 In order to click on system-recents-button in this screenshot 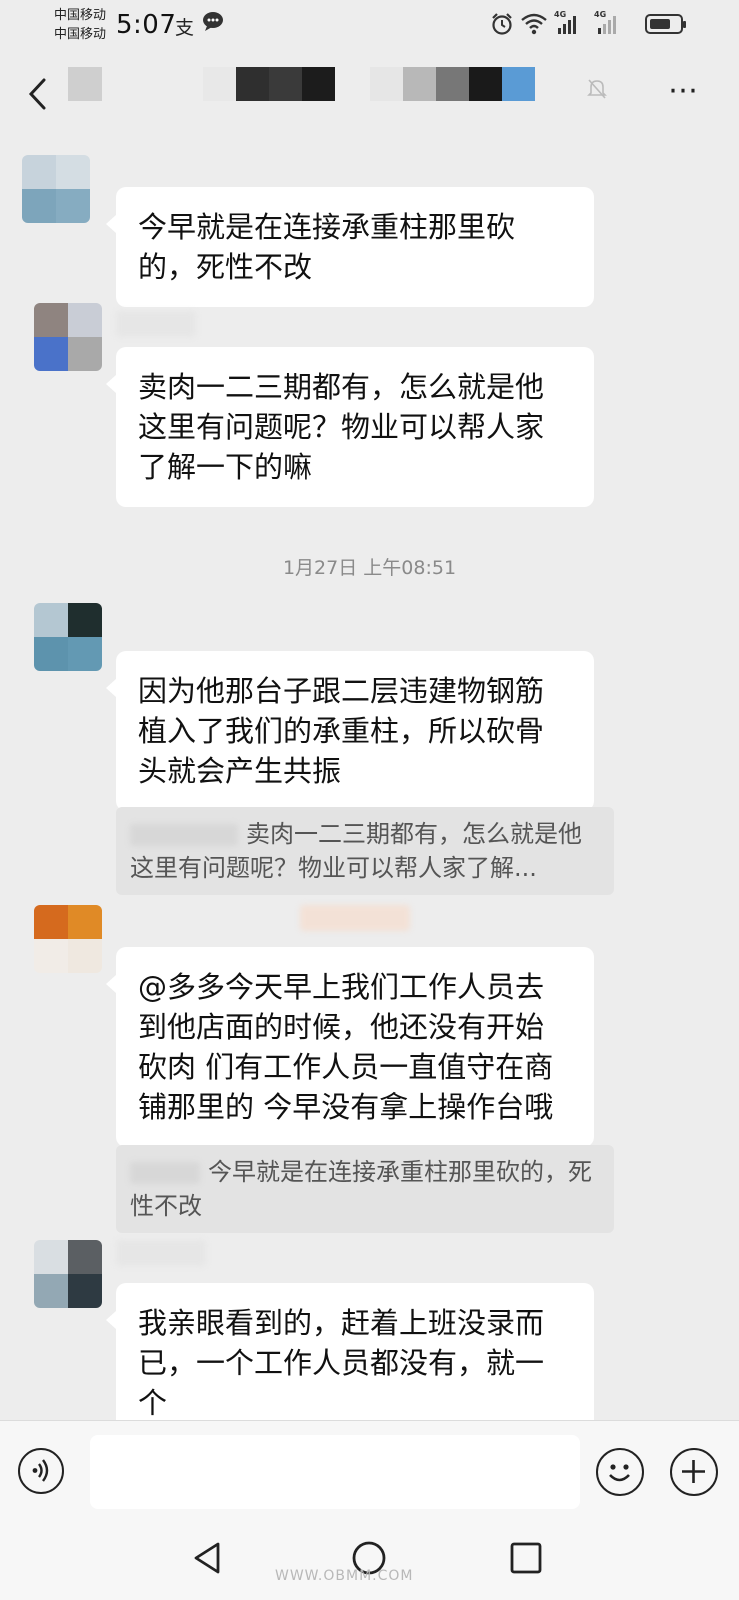, I will do `click(526, 1558)`.